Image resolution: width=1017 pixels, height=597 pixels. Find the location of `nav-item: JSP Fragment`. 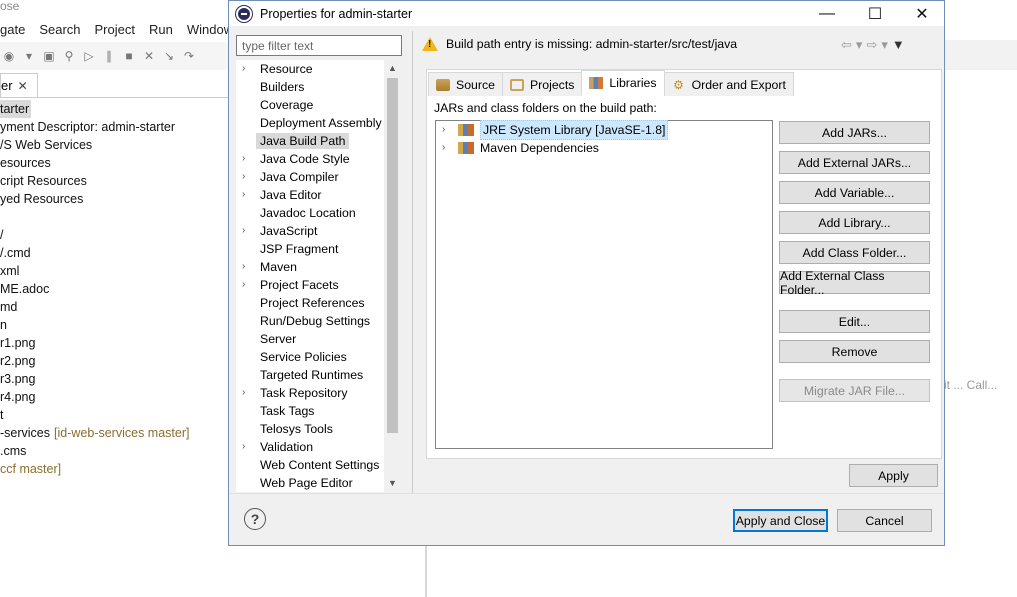

nav-item: JSP Fragment is located at coordinates (318, 249).